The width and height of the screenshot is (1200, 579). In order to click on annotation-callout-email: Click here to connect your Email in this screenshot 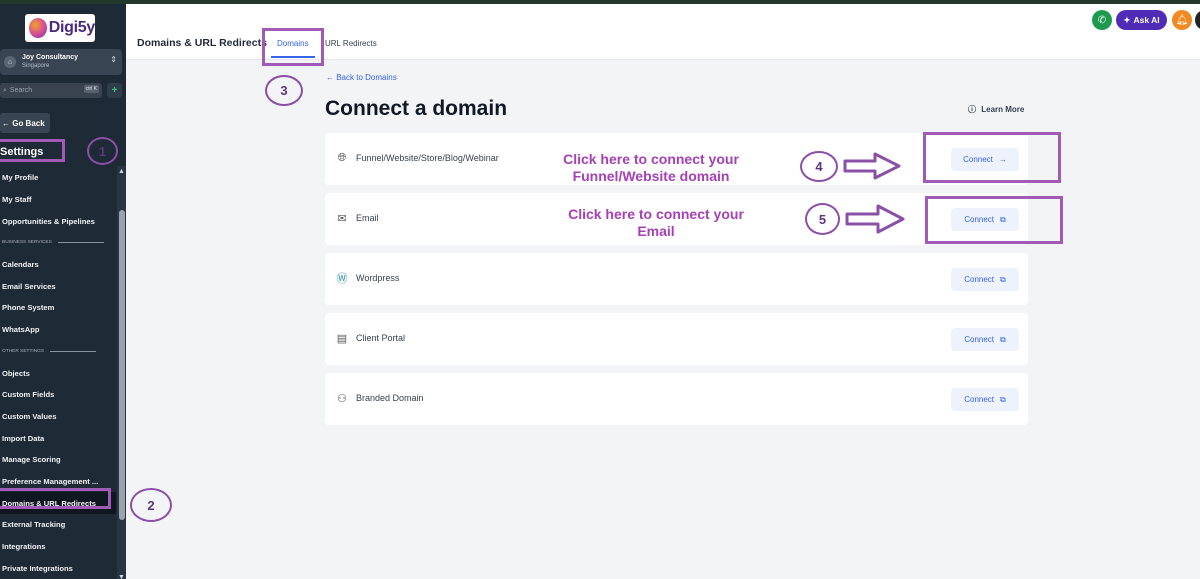, I will do `click(656, 222)`.